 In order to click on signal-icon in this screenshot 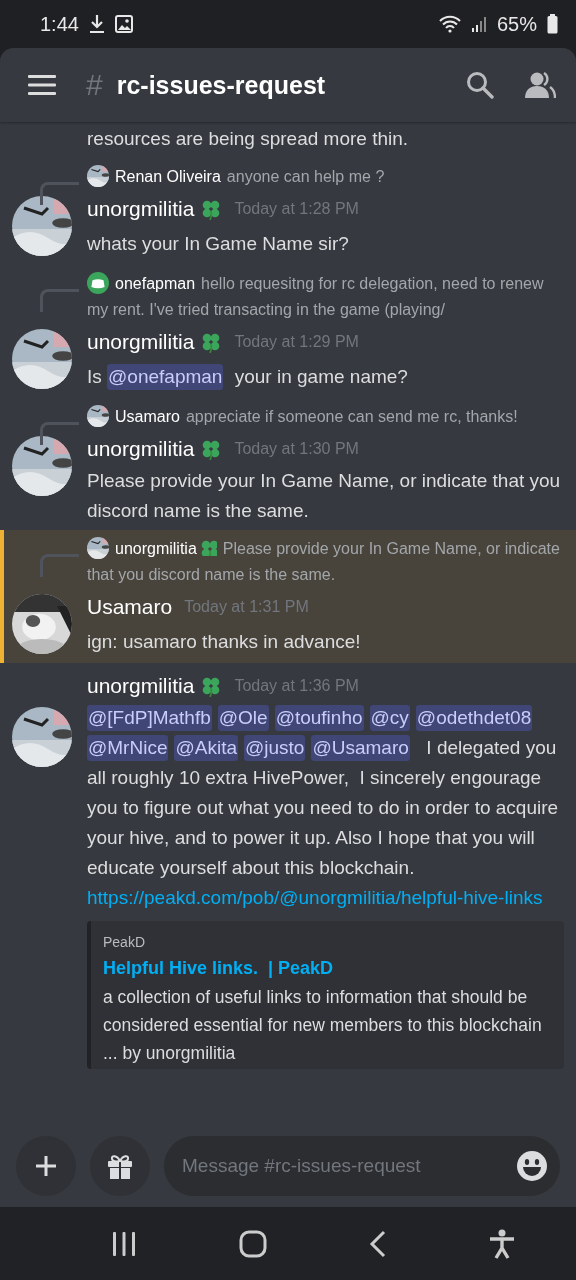, I will do `click(478, 24)`.